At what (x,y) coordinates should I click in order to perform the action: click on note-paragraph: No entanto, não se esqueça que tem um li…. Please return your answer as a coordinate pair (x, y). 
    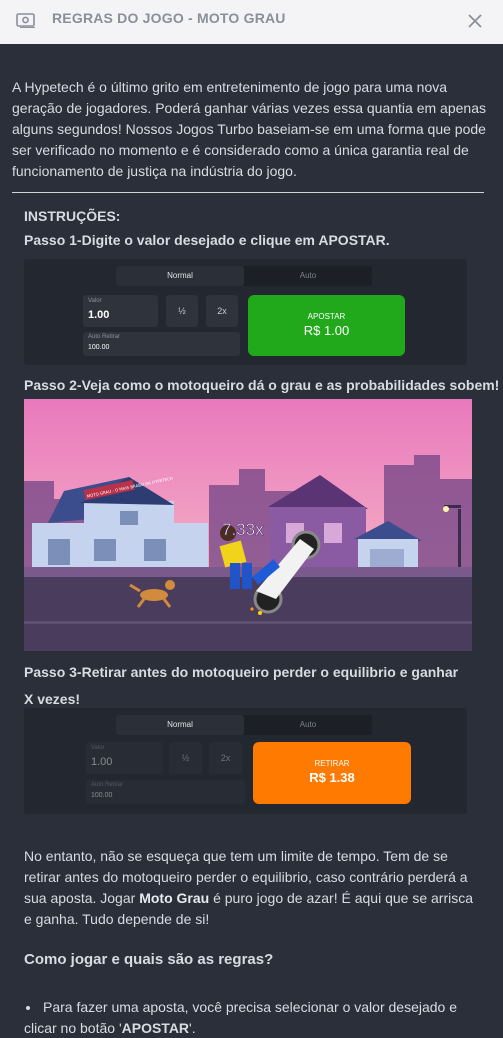
    Looking at the image, I should click on (249, 887).